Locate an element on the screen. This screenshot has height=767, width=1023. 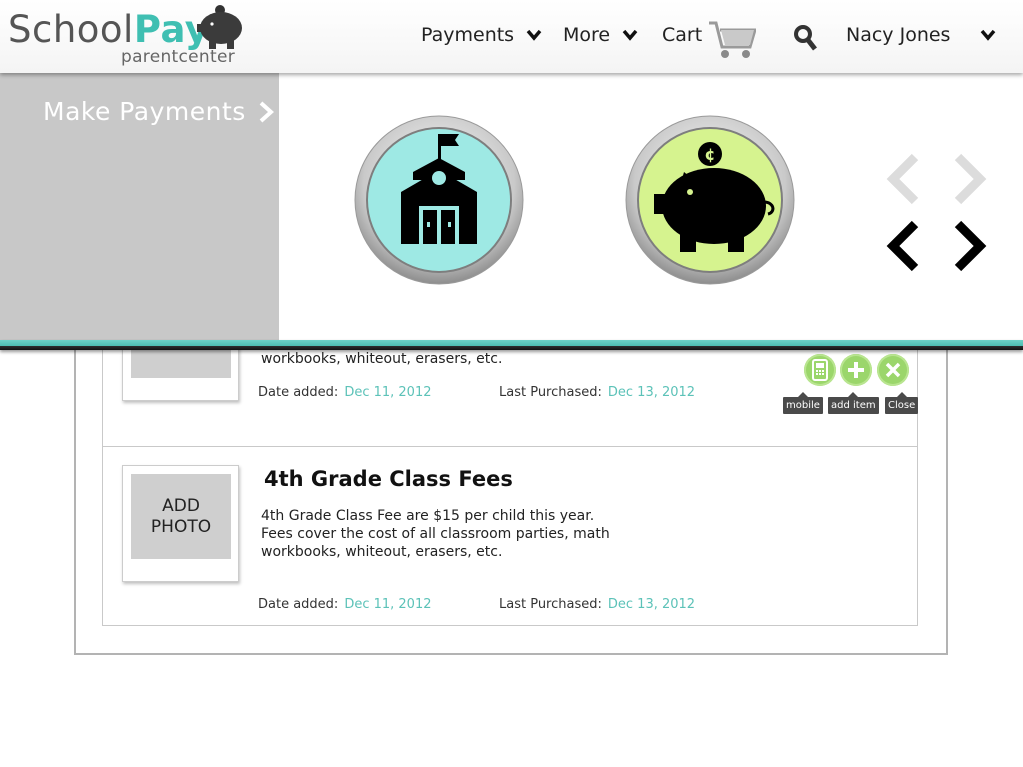
user-name: Nacy Jones is located at coordinates (898, 35).